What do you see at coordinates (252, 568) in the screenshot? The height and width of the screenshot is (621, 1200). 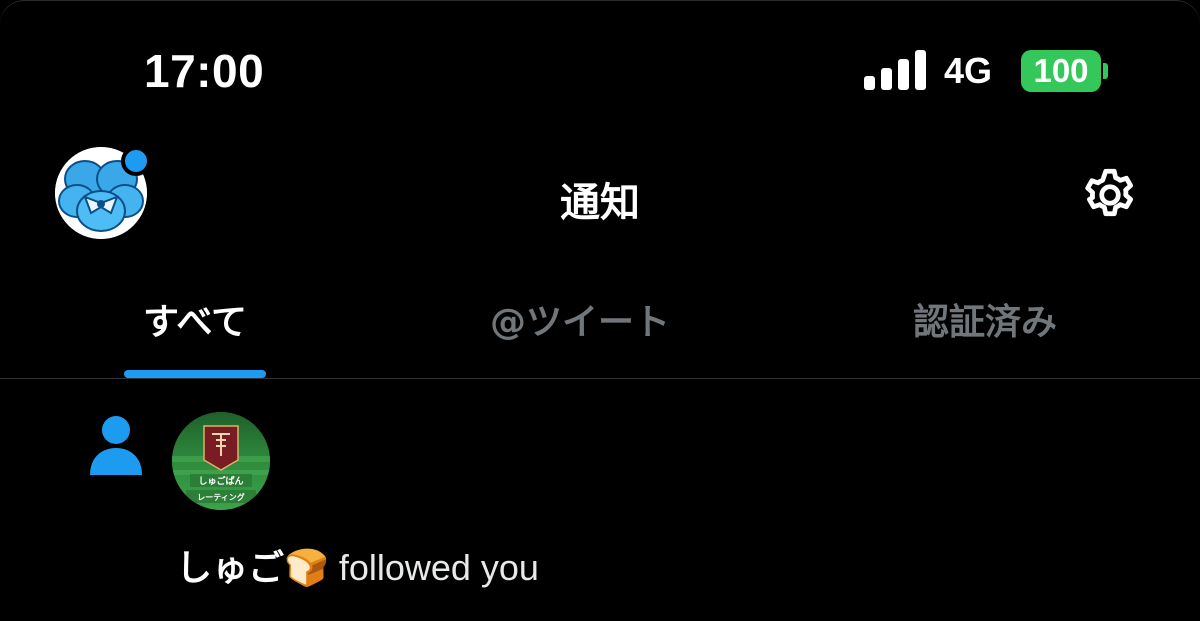 I see `follower-name: しゅご🍞` at bounding box center [252, 568].